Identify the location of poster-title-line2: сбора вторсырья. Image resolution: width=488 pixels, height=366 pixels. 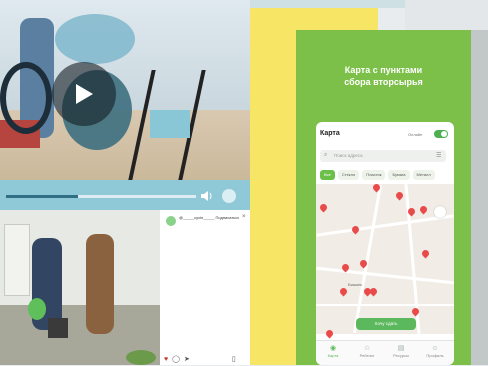
(383, 82).